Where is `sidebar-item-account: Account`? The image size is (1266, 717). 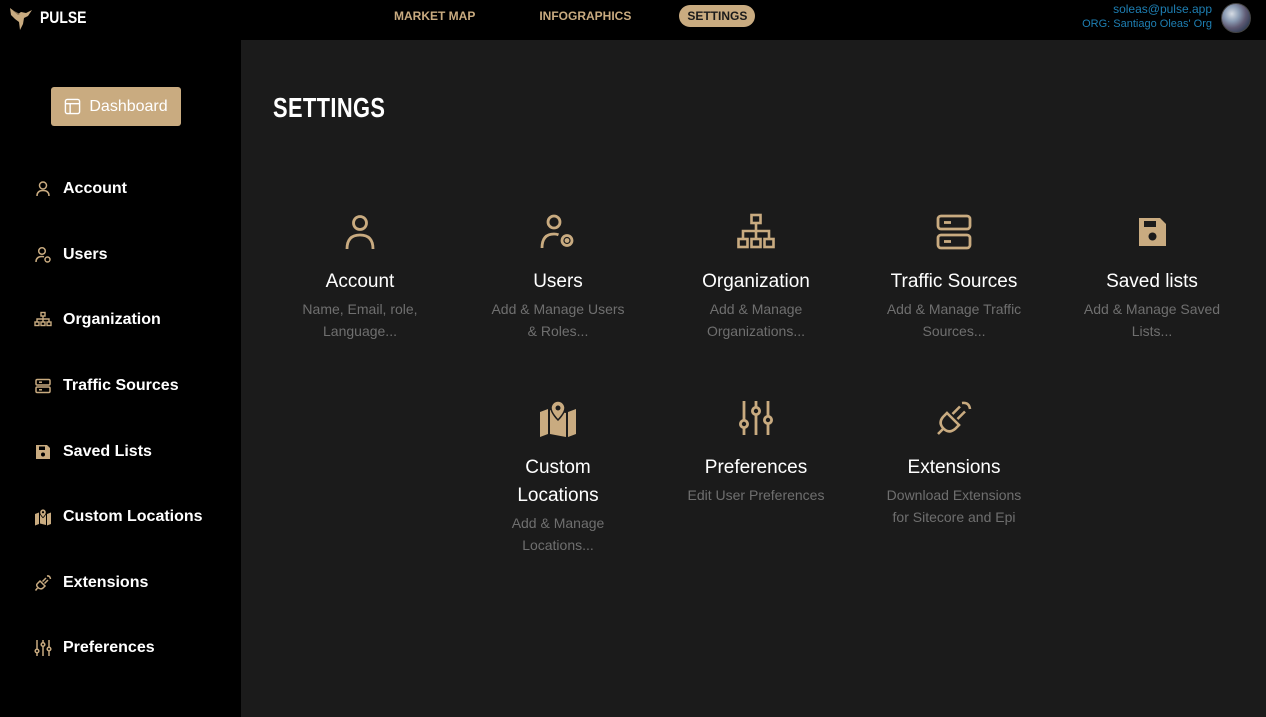
sidebar-item-account: Account is located at coordinates (80, 189).